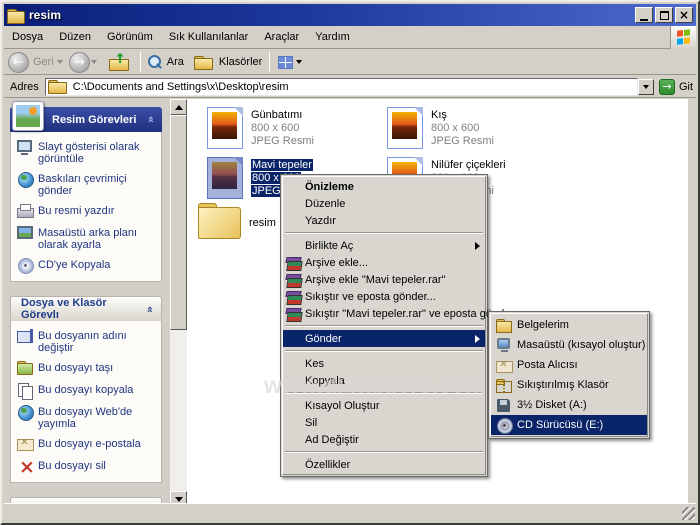 Image resolution: width=700 pixels, height=525 pixels. I want to click on panel-header-file-tasks: Dosya ve Klasör Görevlı », so click(86, 308).